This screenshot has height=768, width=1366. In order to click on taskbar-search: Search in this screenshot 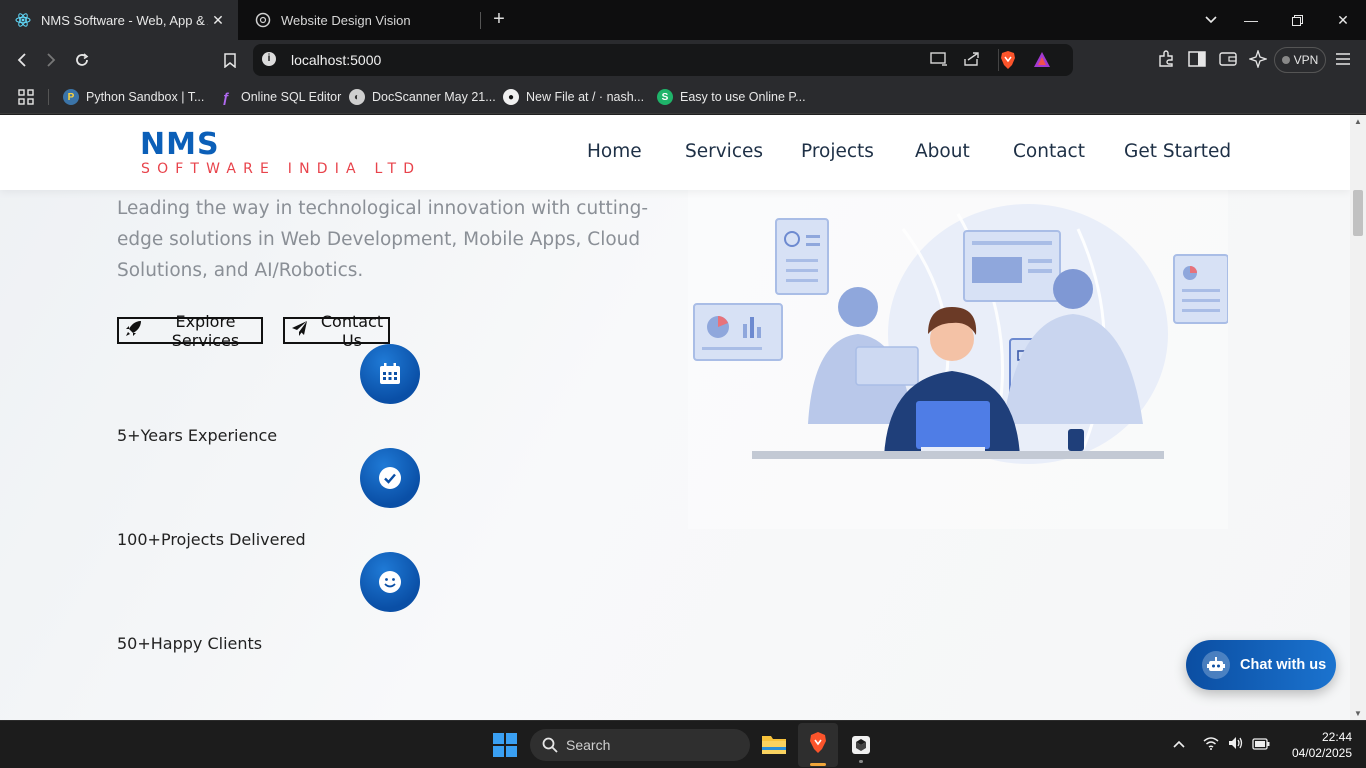, I will do `click(640, 745)`.